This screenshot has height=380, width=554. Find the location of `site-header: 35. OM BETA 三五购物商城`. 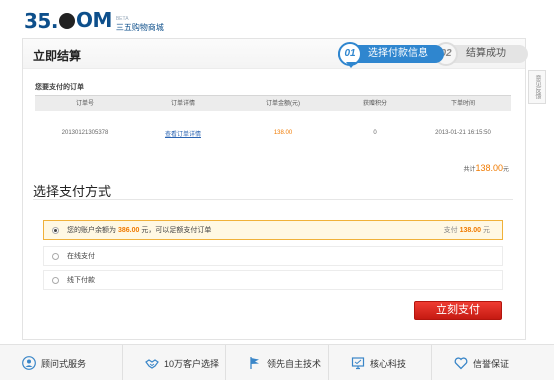

site-header: 35. OM BETA 三五购物商城 is located at coordinates (277, 18).